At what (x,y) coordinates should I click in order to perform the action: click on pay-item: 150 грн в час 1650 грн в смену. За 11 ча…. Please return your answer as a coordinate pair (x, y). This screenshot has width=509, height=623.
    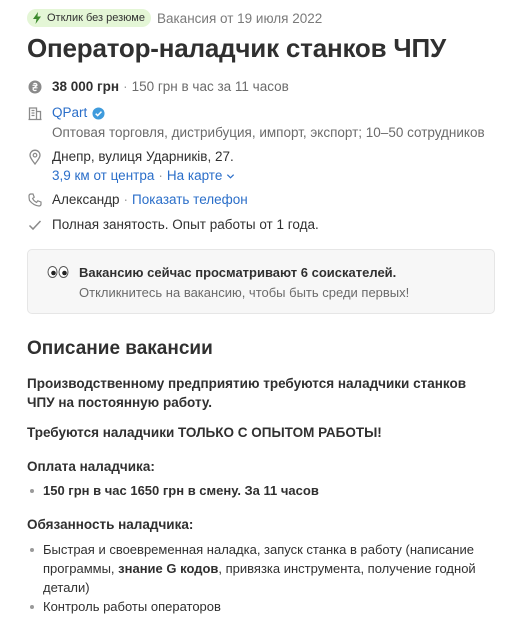
    Looking at the image, I should click on (262, 490).